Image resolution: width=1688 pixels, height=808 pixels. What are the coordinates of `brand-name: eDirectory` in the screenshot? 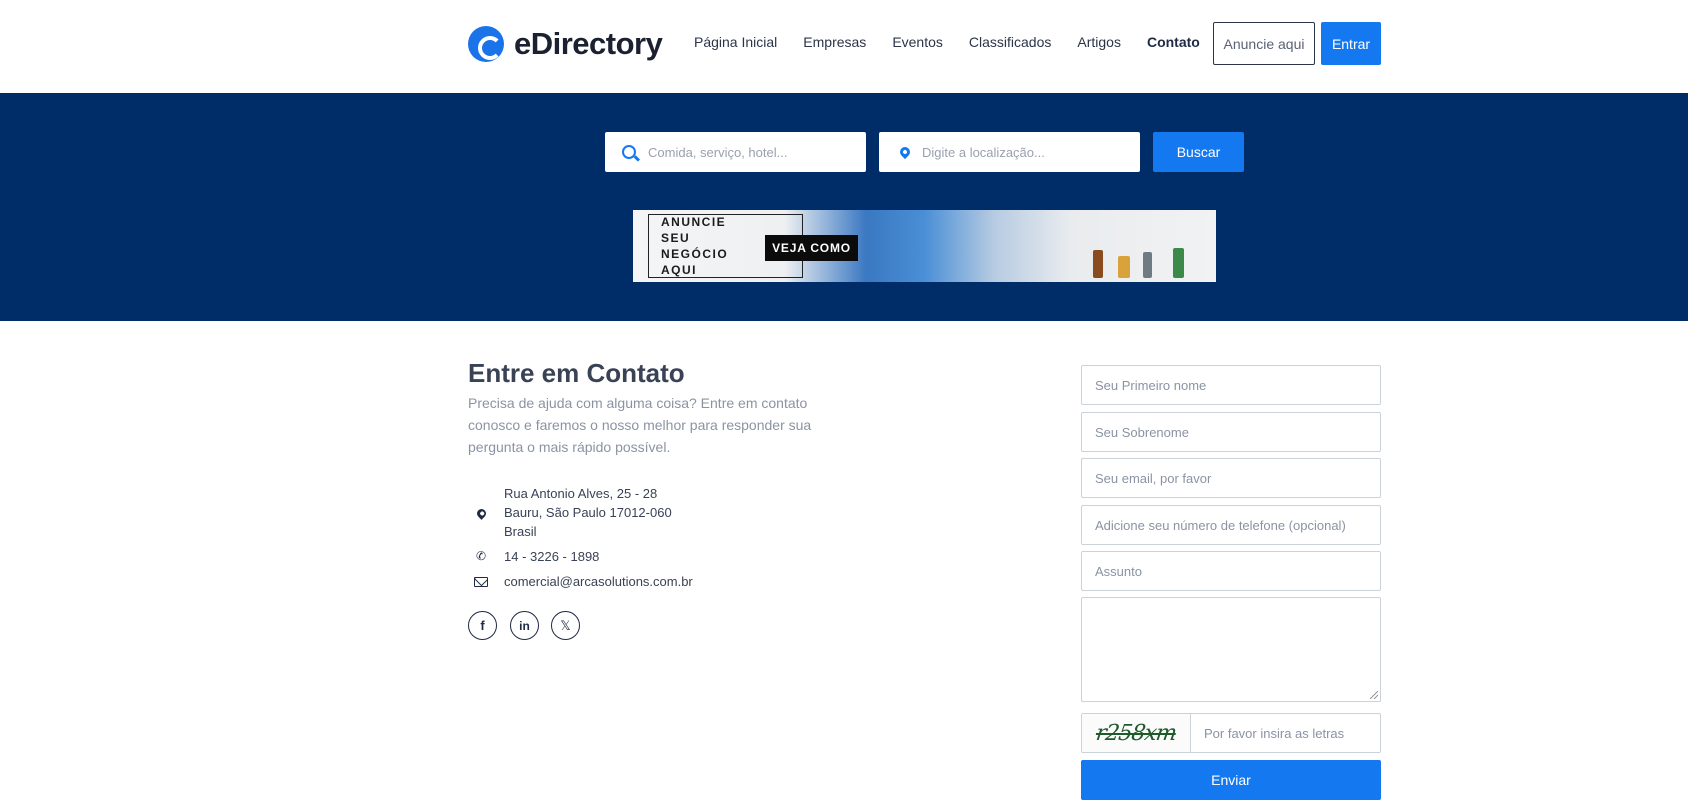 It's located at (588, 43).